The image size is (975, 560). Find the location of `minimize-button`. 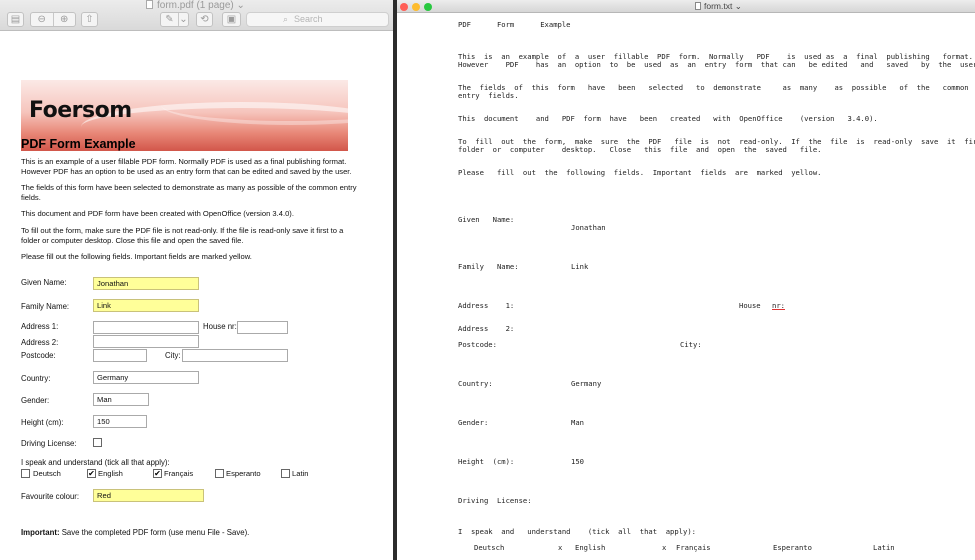

minimize-button is located at coordinates (416, 7).